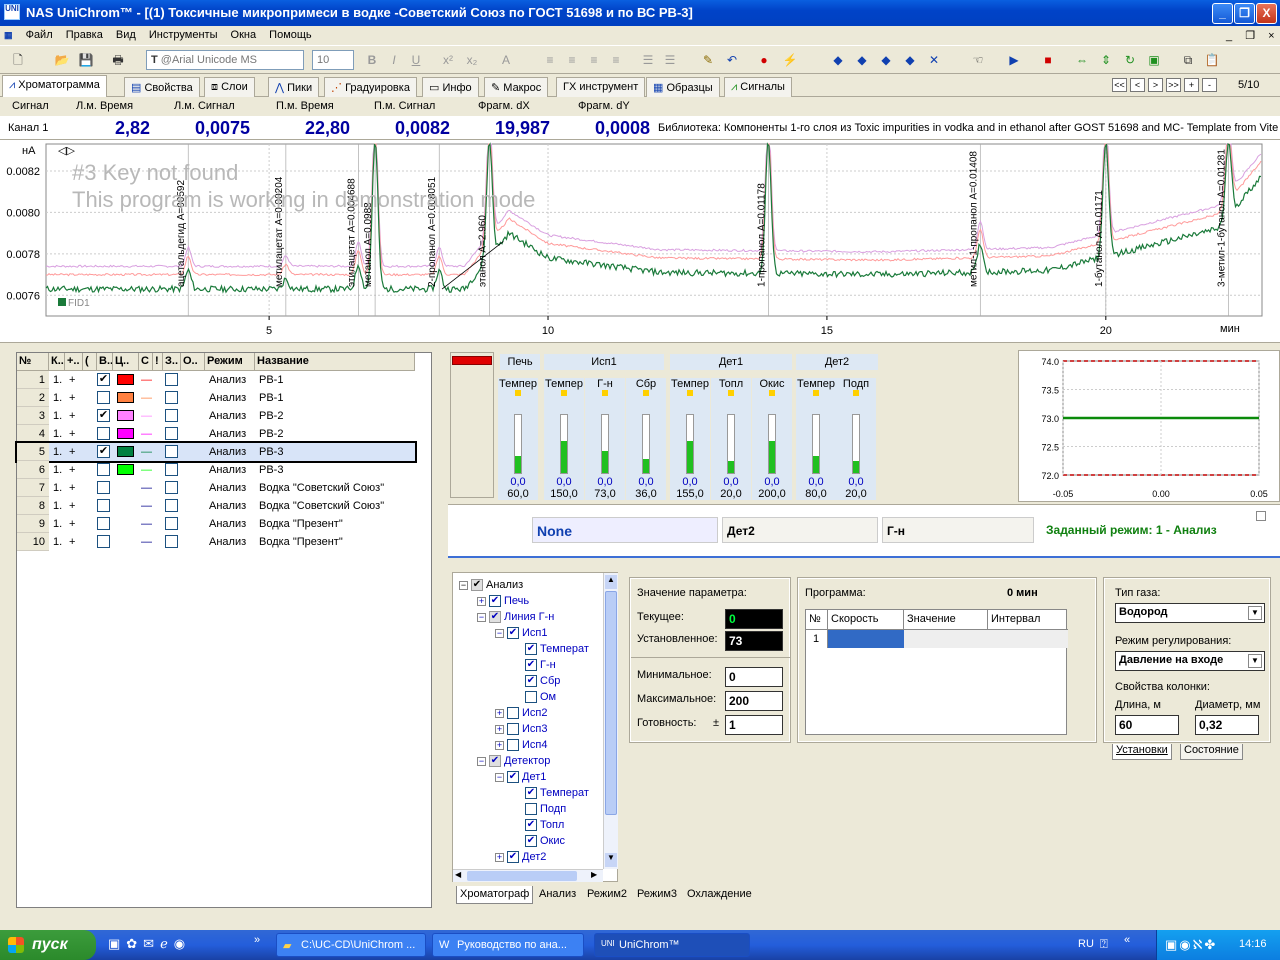  What do you see at coordinates (978, 60) in the screenshot?
I see `pointer-hand-icon: ☜` at bounding box center [978, 60].